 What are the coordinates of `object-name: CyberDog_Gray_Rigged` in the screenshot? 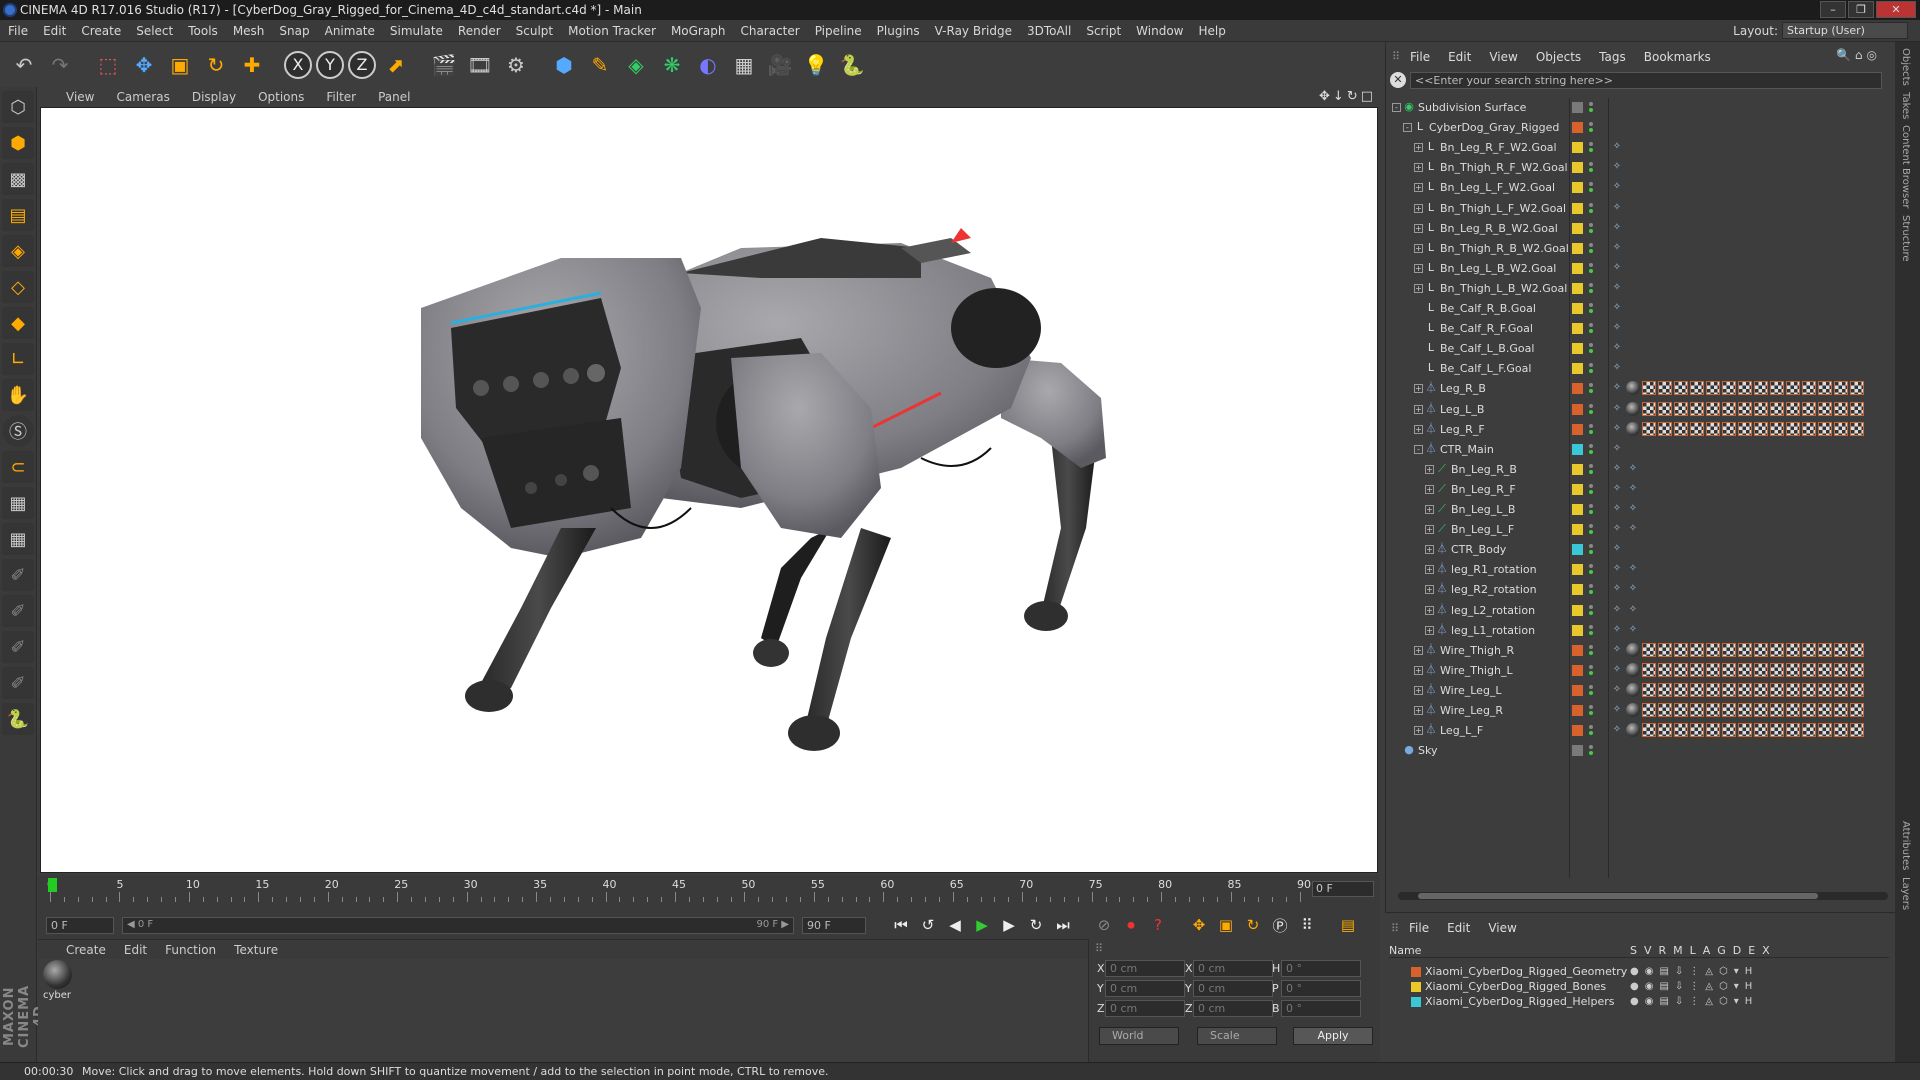 It's located at (1494, 127).